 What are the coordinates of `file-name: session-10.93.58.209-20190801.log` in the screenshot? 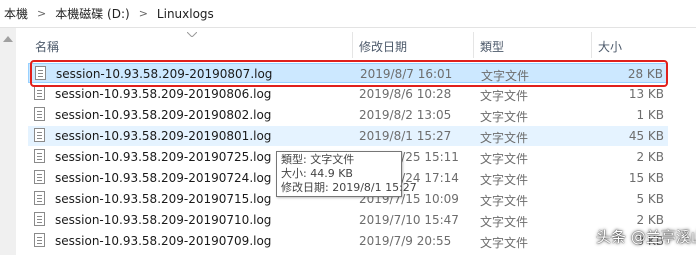 It's located at (163, 136).